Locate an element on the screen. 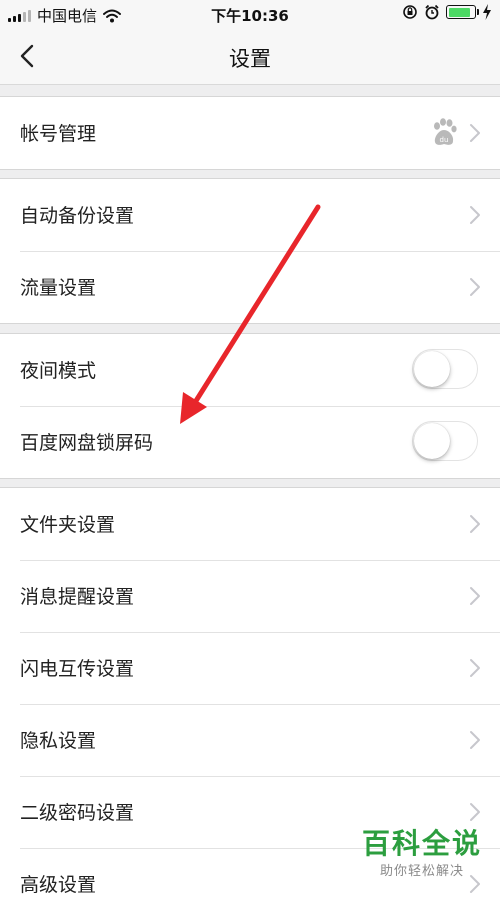  row-label: 消息提醒设置 is located at coordinates (77, 597).